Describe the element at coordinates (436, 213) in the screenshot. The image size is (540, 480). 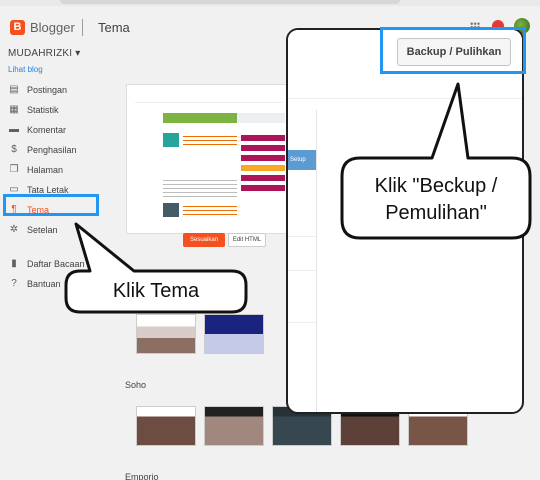
I see `backup-callout-line2: Pemulihan"` at that location.